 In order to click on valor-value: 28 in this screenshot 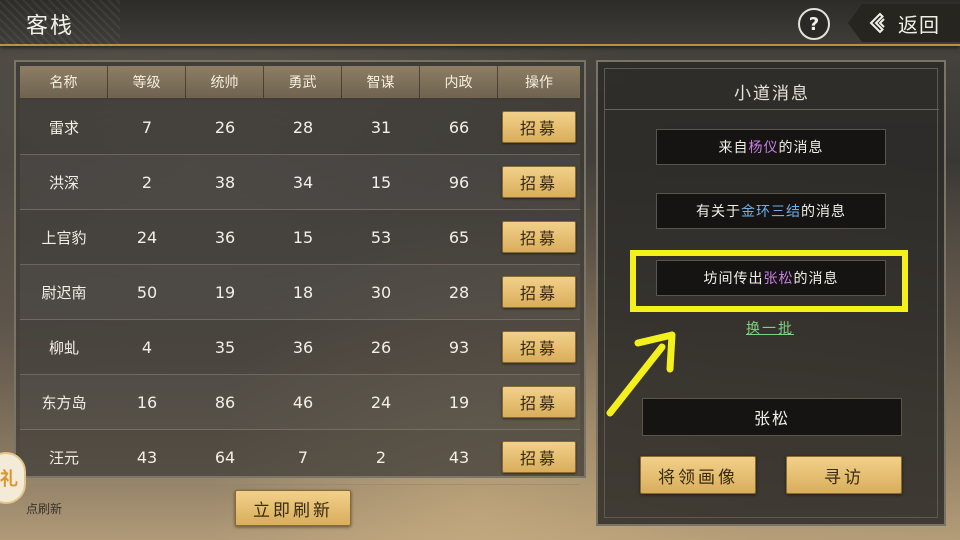, I will do `click(303, 127)`.